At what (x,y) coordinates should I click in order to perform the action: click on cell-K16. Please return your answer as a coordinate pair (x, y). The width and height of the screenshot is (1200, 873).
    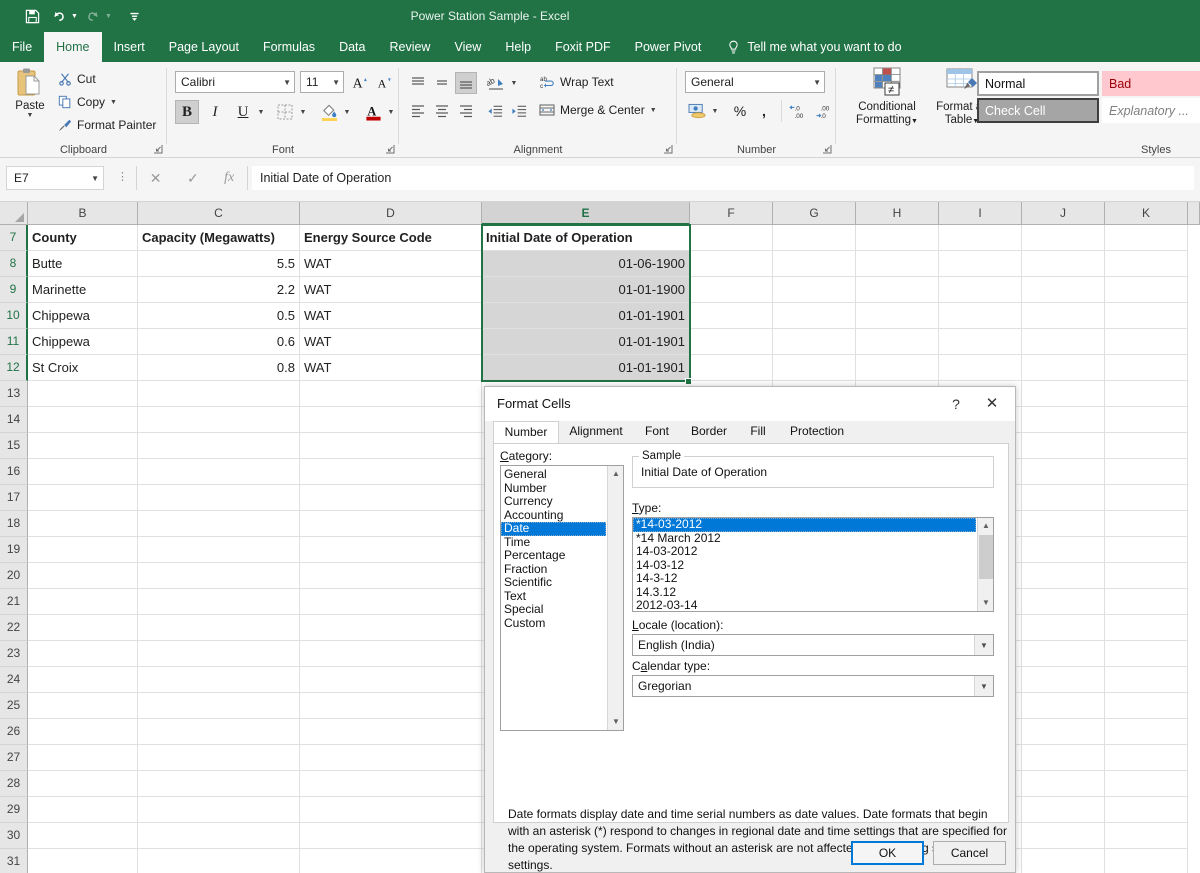
    Looking at the image, I should click on (1146, 472).